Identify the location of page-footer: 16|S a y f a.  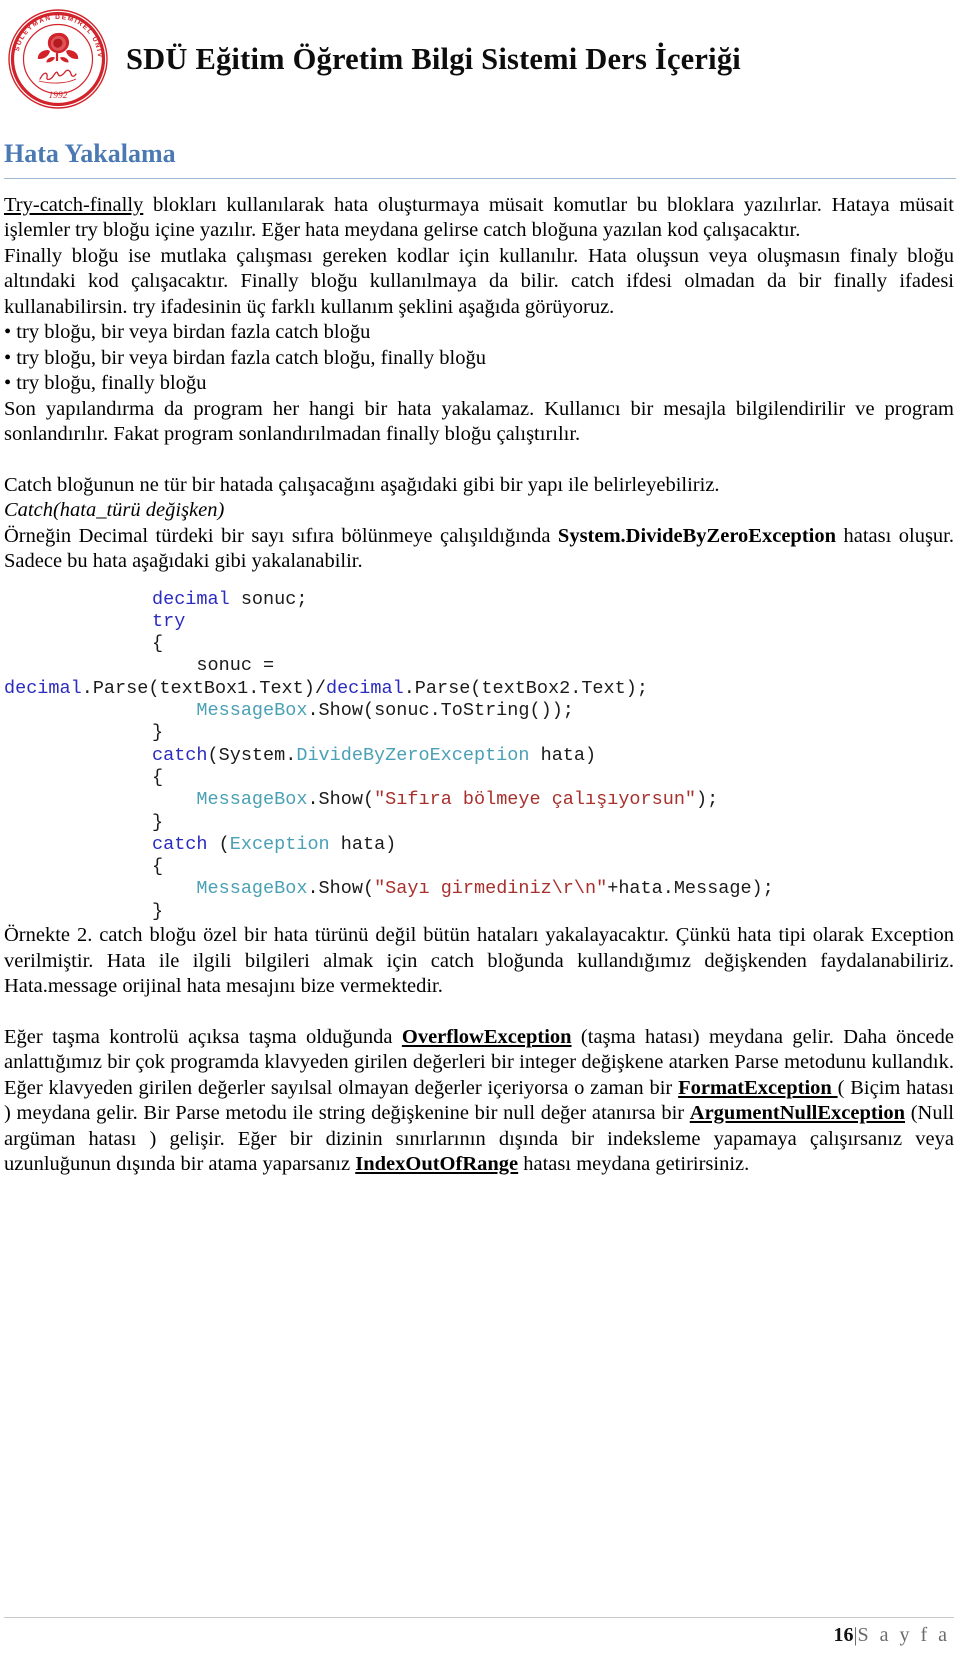
(480, 1632).